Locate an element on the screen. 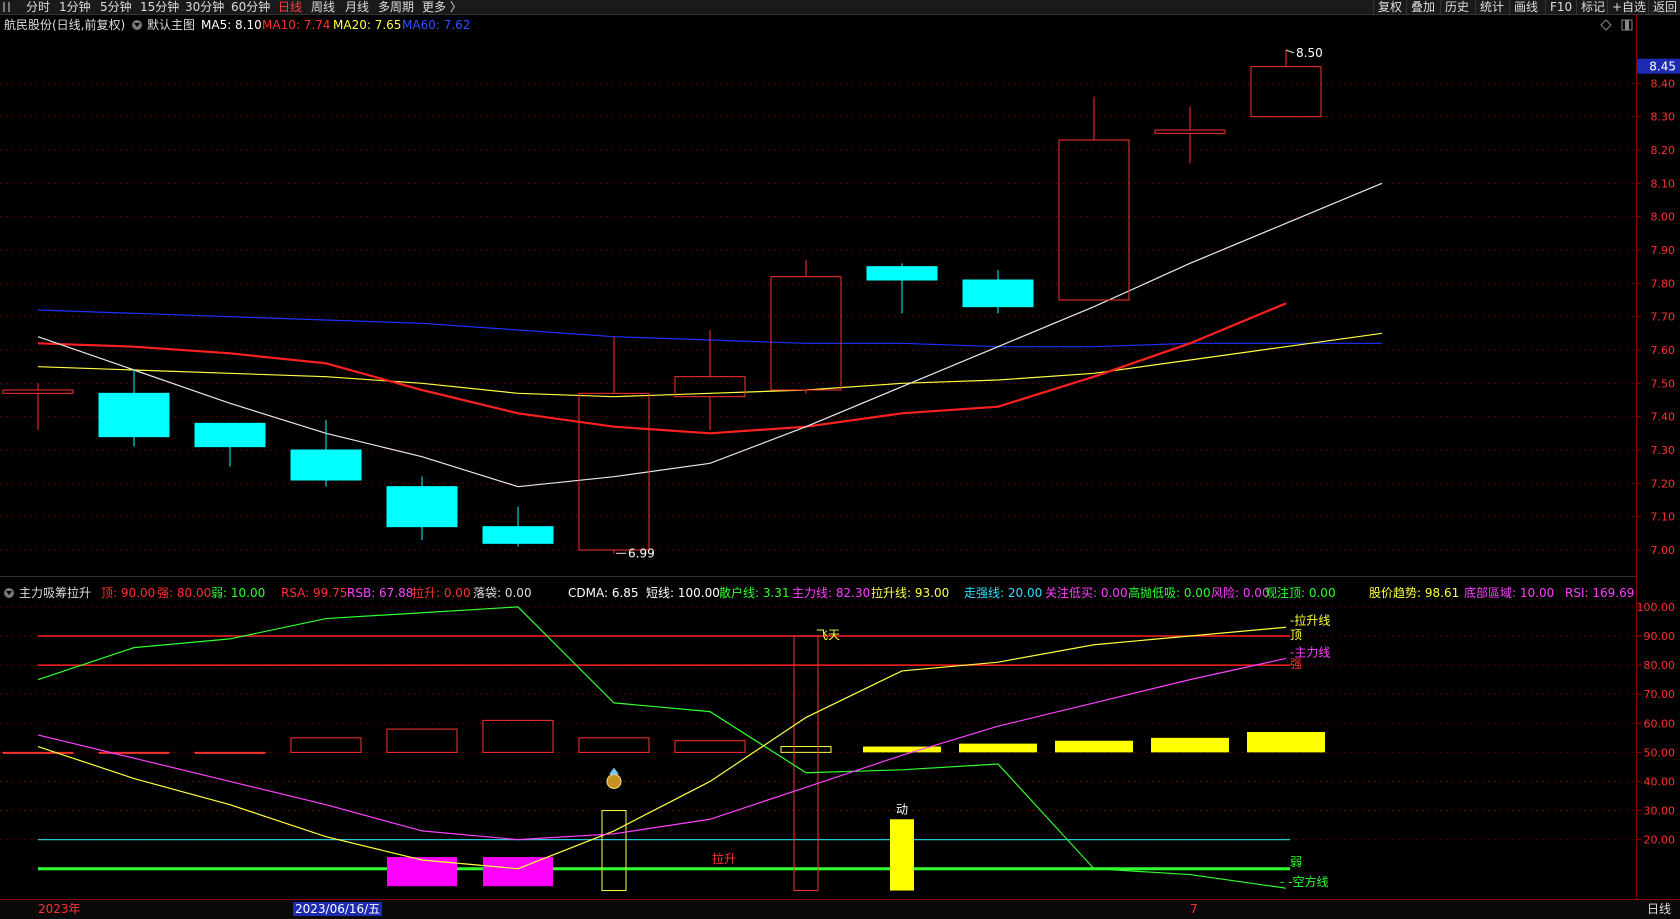  indicator-tick-label: 90.00 is located at coordinates (1660, 636).